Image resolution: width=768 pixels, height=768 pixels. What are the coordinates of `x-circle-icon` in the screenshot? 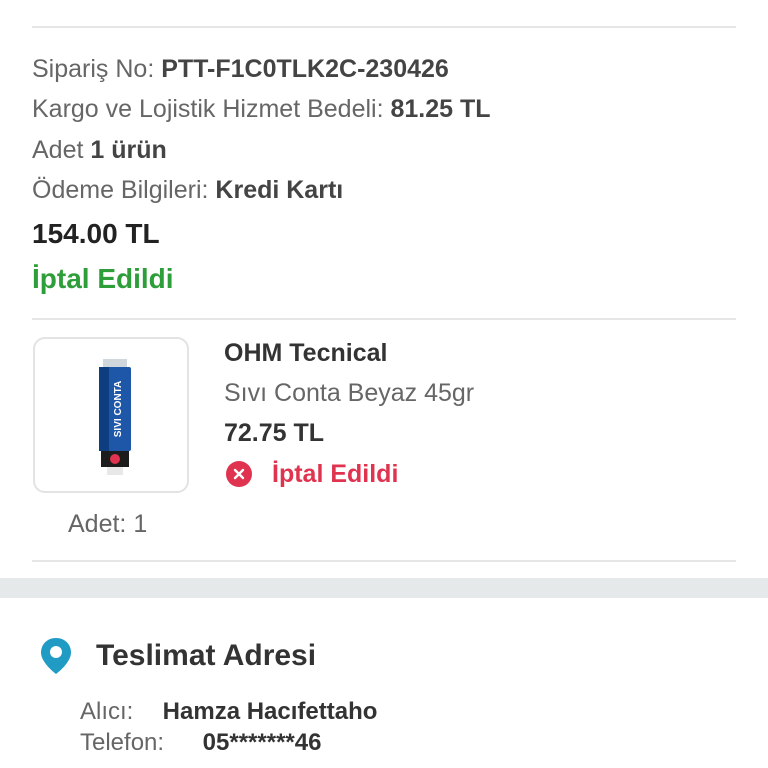 It's located at (239, 474).